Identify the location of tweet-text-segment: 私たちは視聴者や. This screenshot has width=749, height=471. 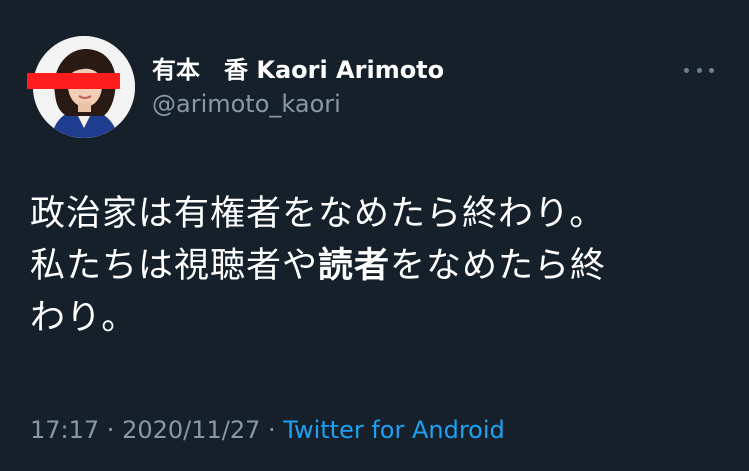
(174, 266).